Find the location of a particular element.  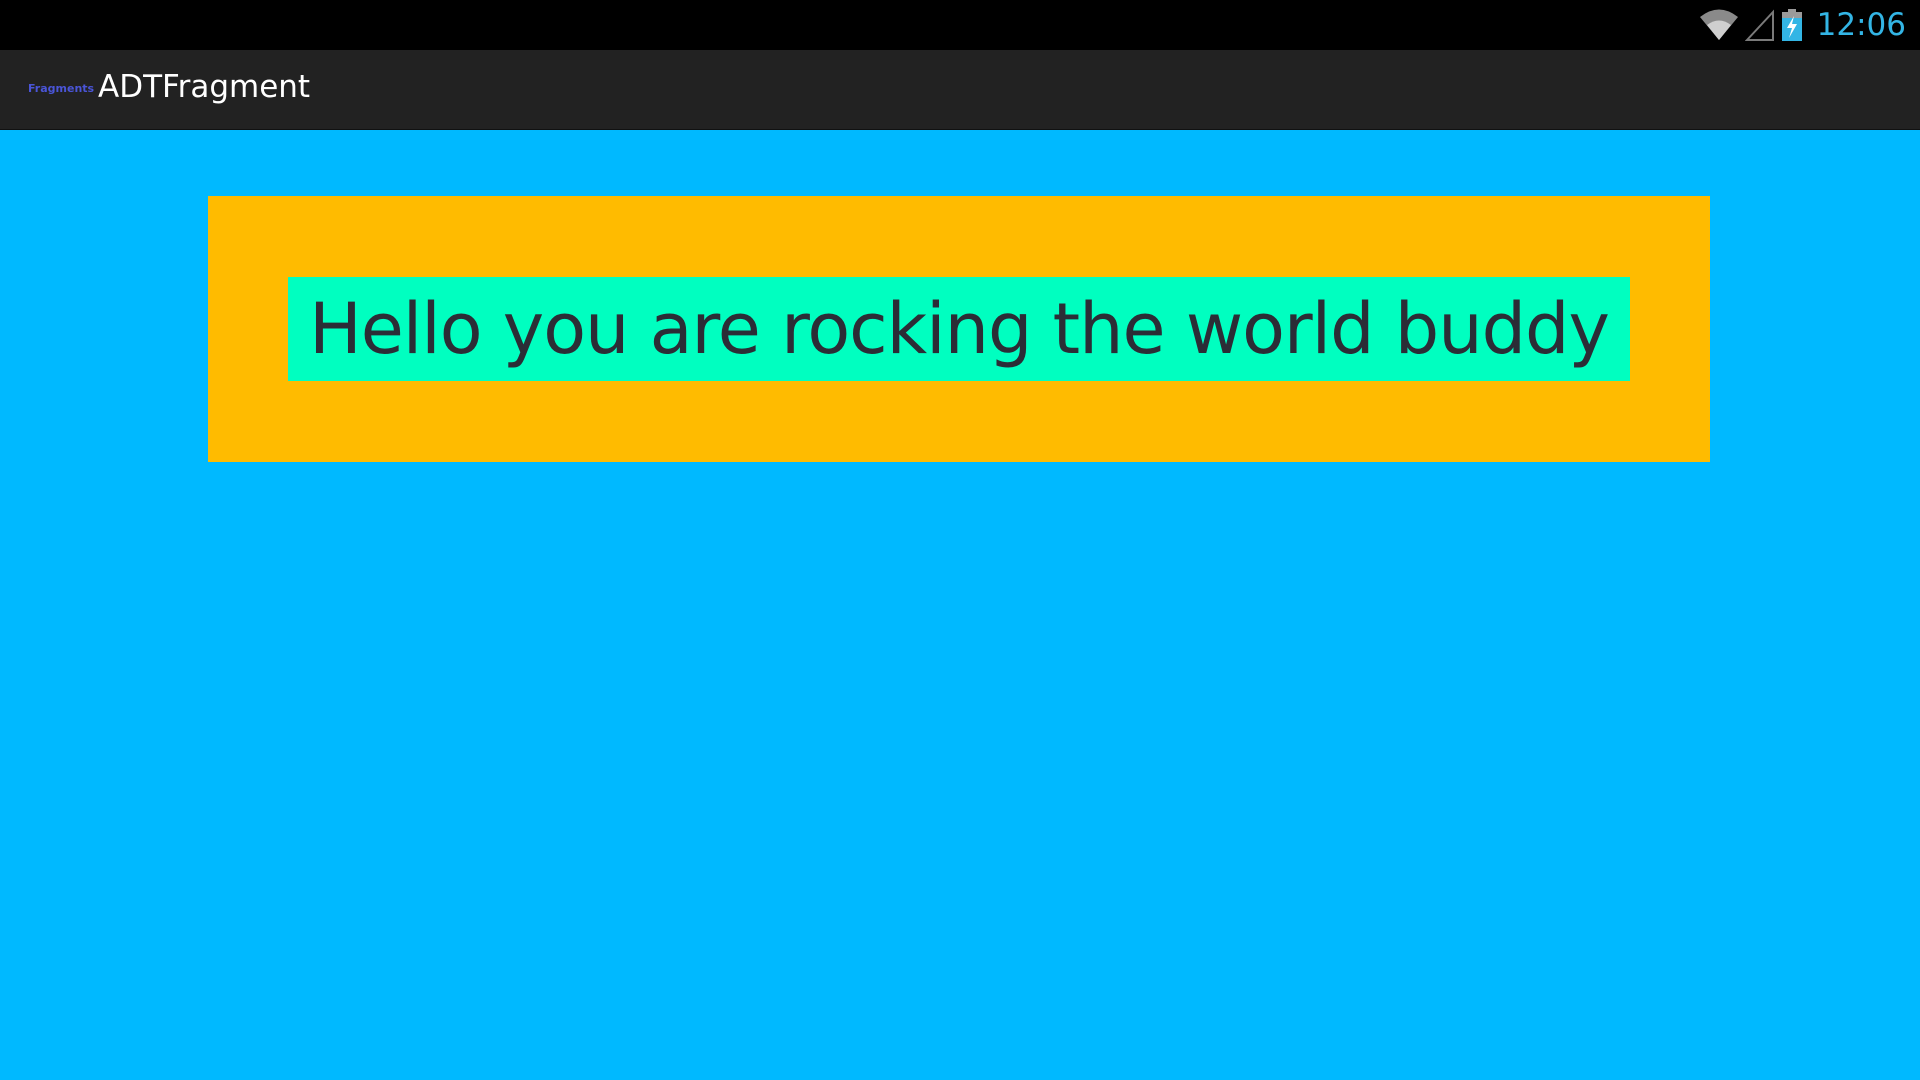

status-bar: 12:06 is located at coordinates (960, 25).